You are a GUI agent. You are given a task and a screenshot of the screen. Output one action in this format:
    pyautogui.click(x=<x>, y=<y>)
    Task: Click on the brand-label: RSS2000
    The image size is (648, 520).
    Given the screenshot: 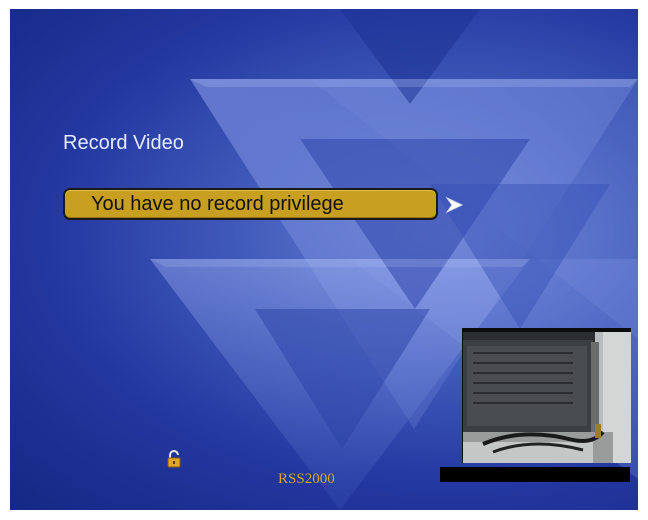 What is the action you would take?
    pyautogui.click(x=306, y=479)
    